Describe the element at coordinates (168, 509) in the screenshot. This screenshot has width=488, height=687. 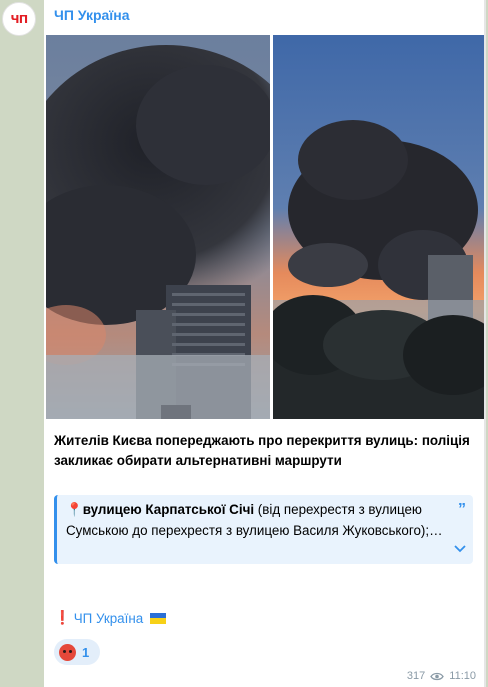
I see `quote-street: вулицею Карпатської Січі` at that location.